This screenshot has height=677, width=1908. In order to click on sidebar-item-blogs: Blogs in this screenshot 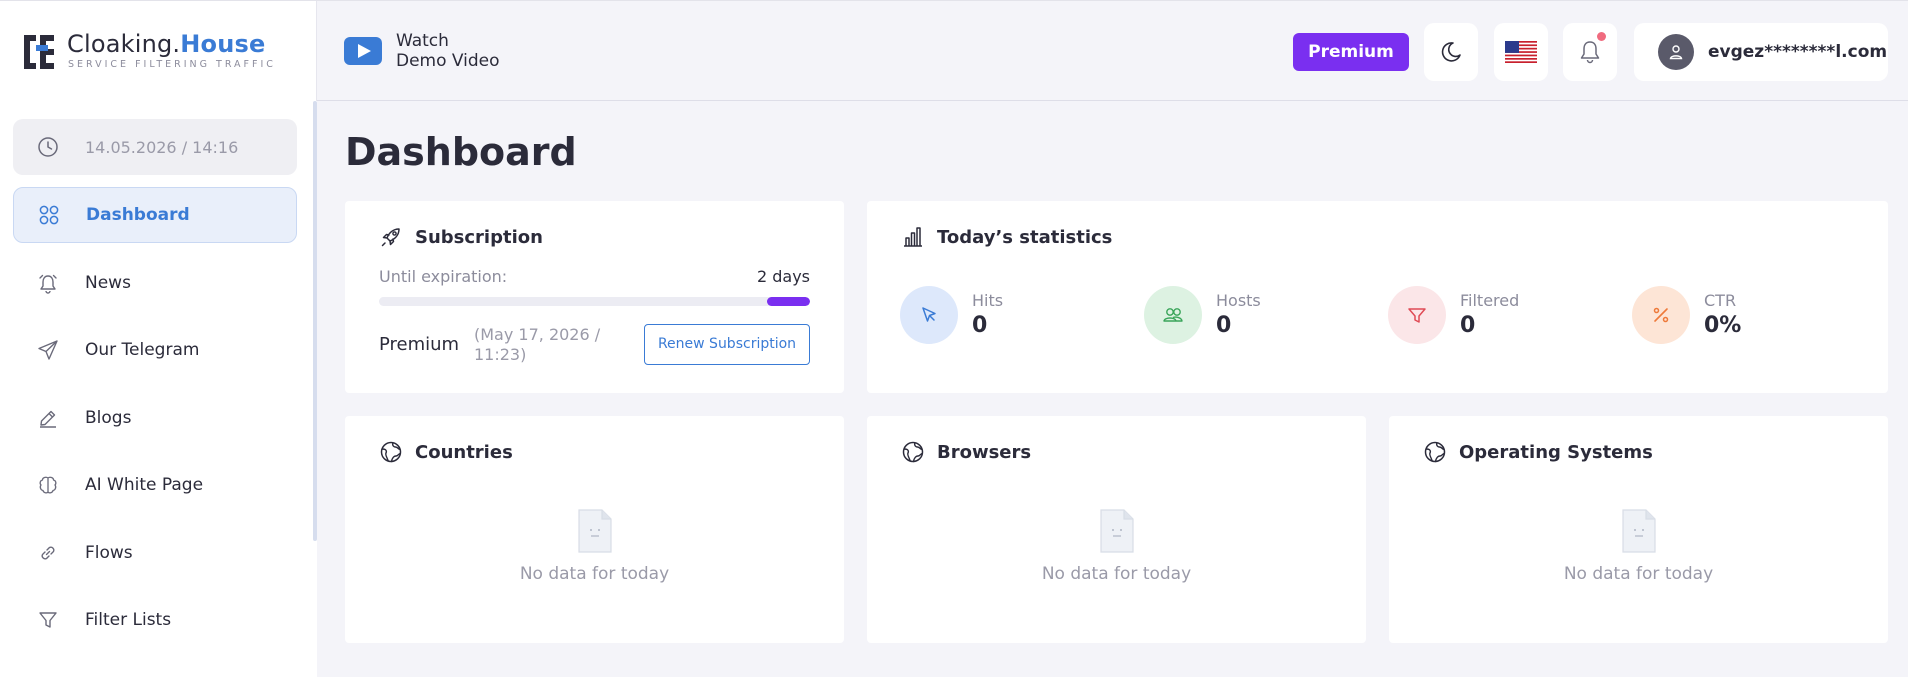, I will do `click(155, 418)`.